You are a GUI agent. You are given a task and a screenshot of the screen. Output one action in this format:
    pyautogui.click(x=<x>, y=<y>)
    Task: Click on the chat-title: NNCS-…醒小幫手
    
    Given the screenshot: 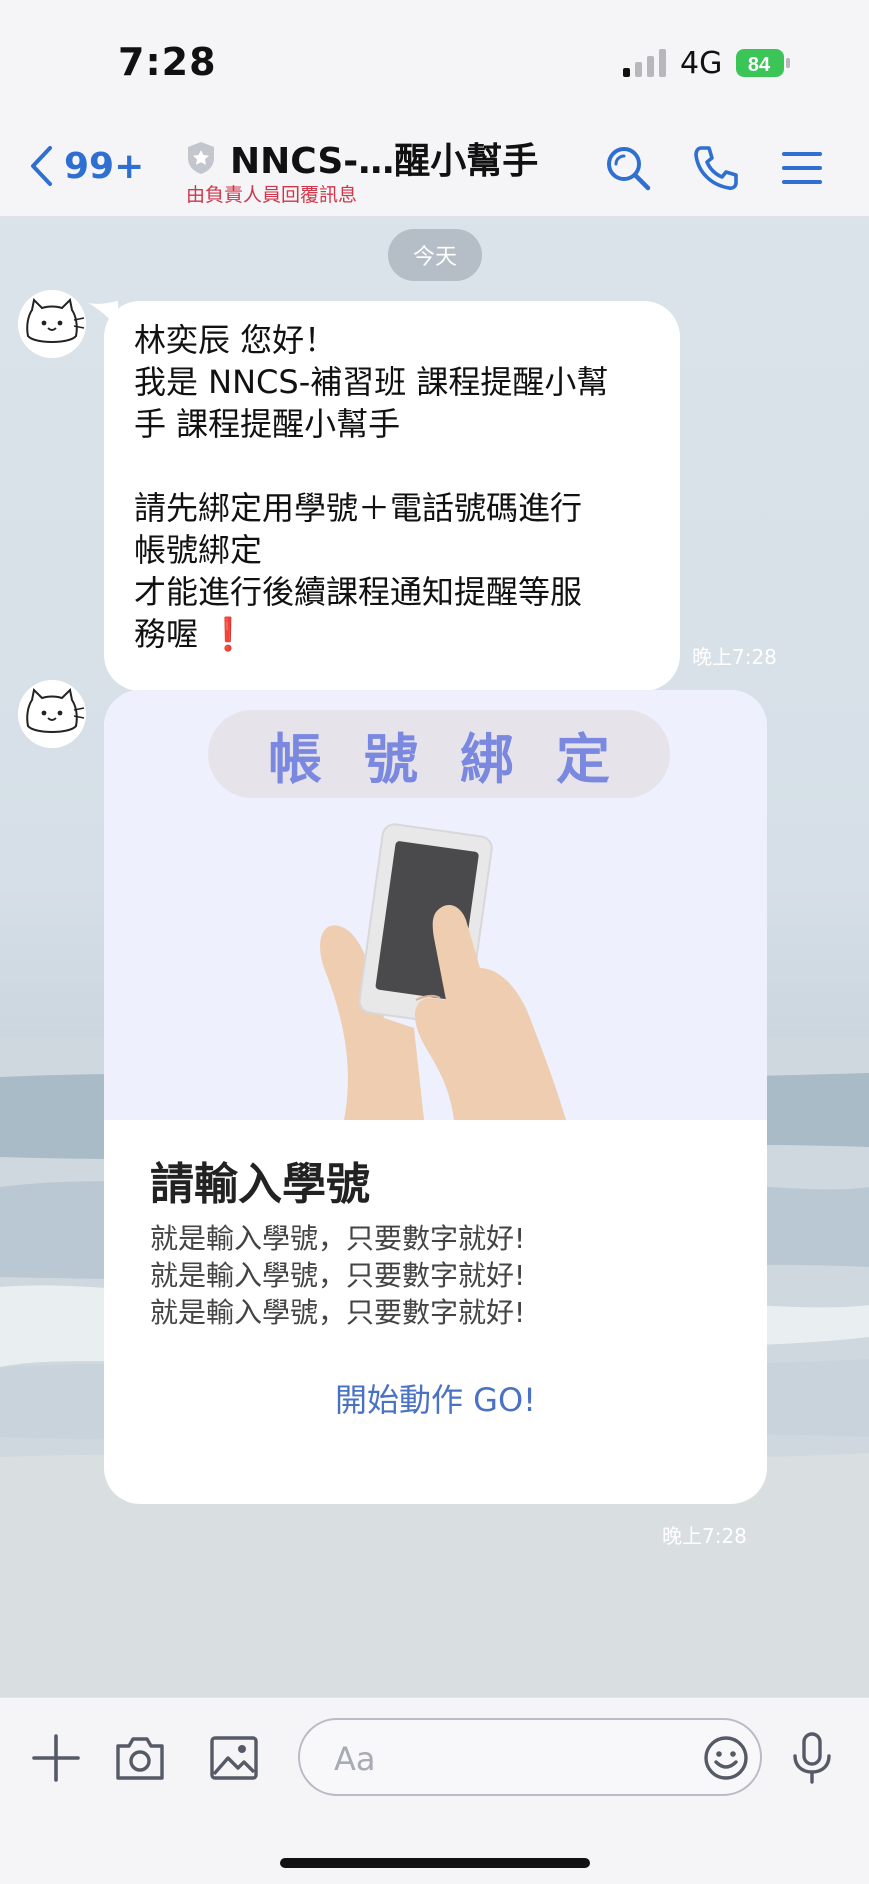 What is the action you would take?
    pyautogui.click(x=362, y=158)
    